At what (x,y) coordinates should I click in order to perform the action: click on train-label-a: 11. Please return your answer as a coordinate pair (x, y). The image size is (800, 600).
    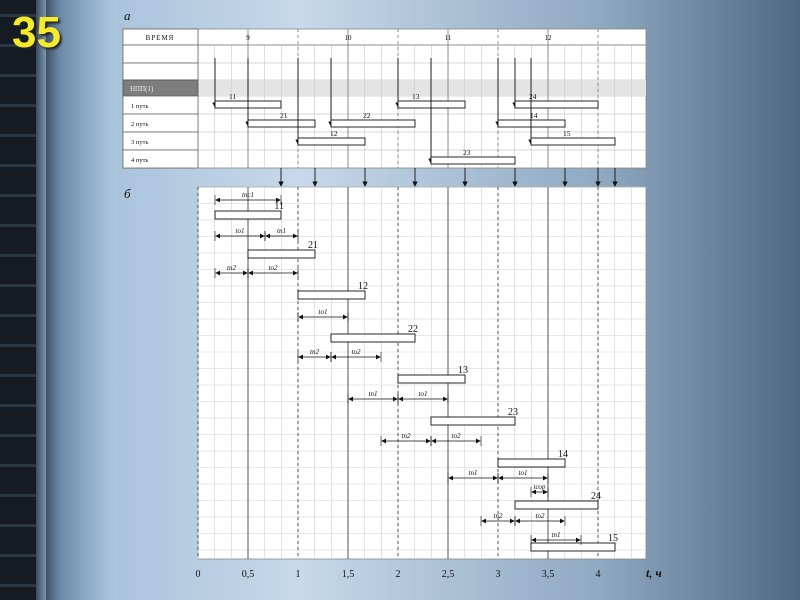
    Looking at the image, I should click on (232, 96).